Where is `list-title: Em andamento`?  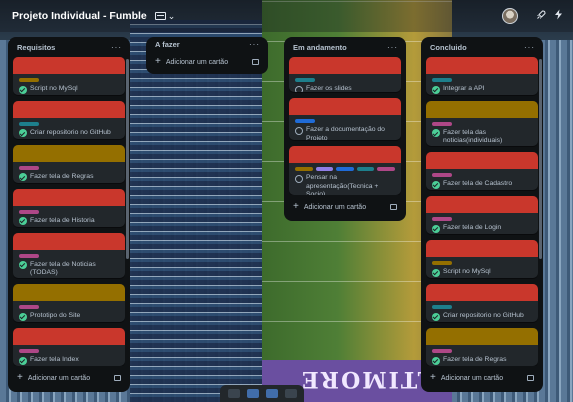
list-title: Em andamento is located at coordinates (320, 47).